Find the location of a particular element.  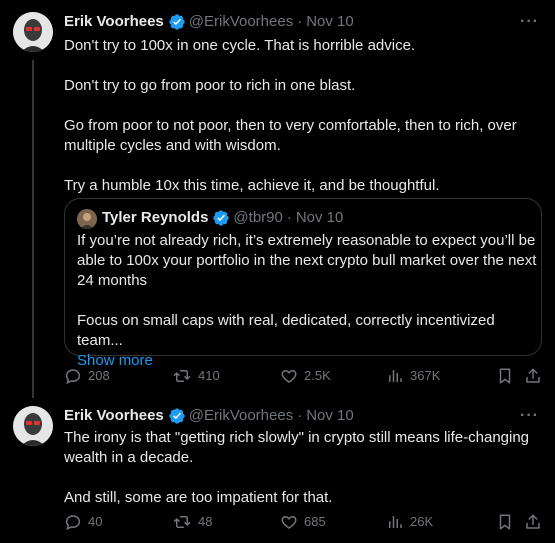

like-count: 2.5K is located at coordinates (317, 375).